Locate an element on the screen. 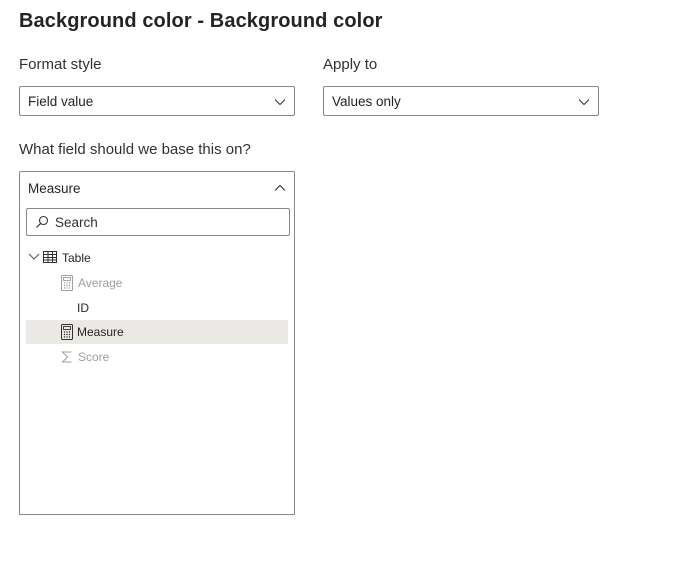 This screenshot has width=681, height=577. tree-node-table: Table is located at coordinates (157, 258).